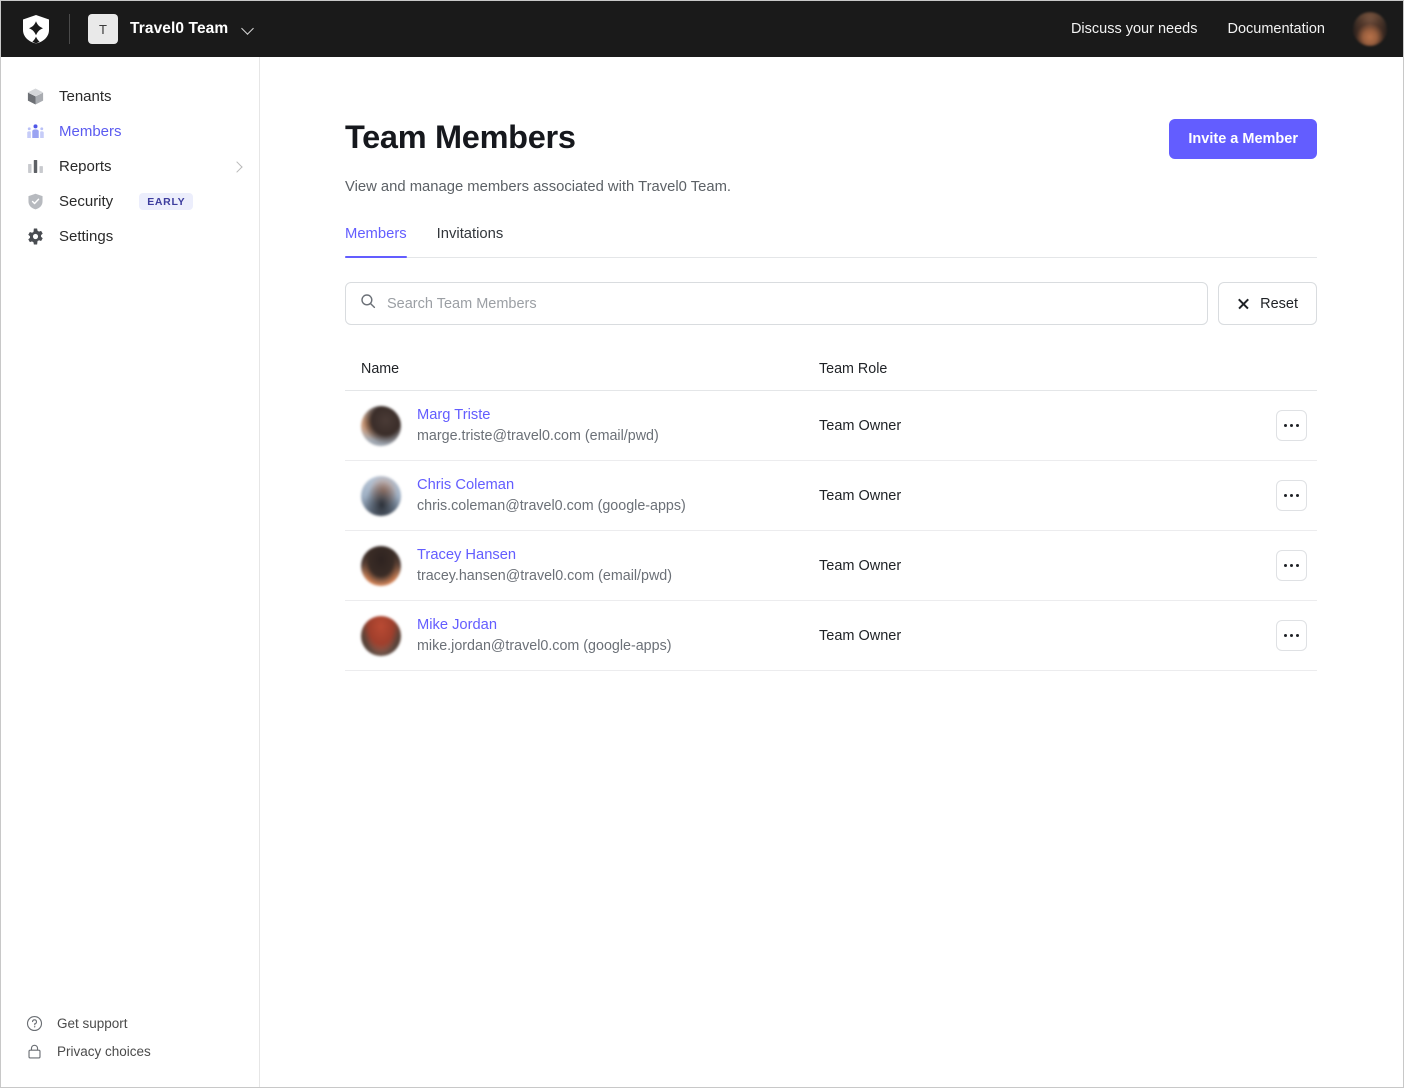  I want to click on documentation-link: Documentation, so click(1276, 29).